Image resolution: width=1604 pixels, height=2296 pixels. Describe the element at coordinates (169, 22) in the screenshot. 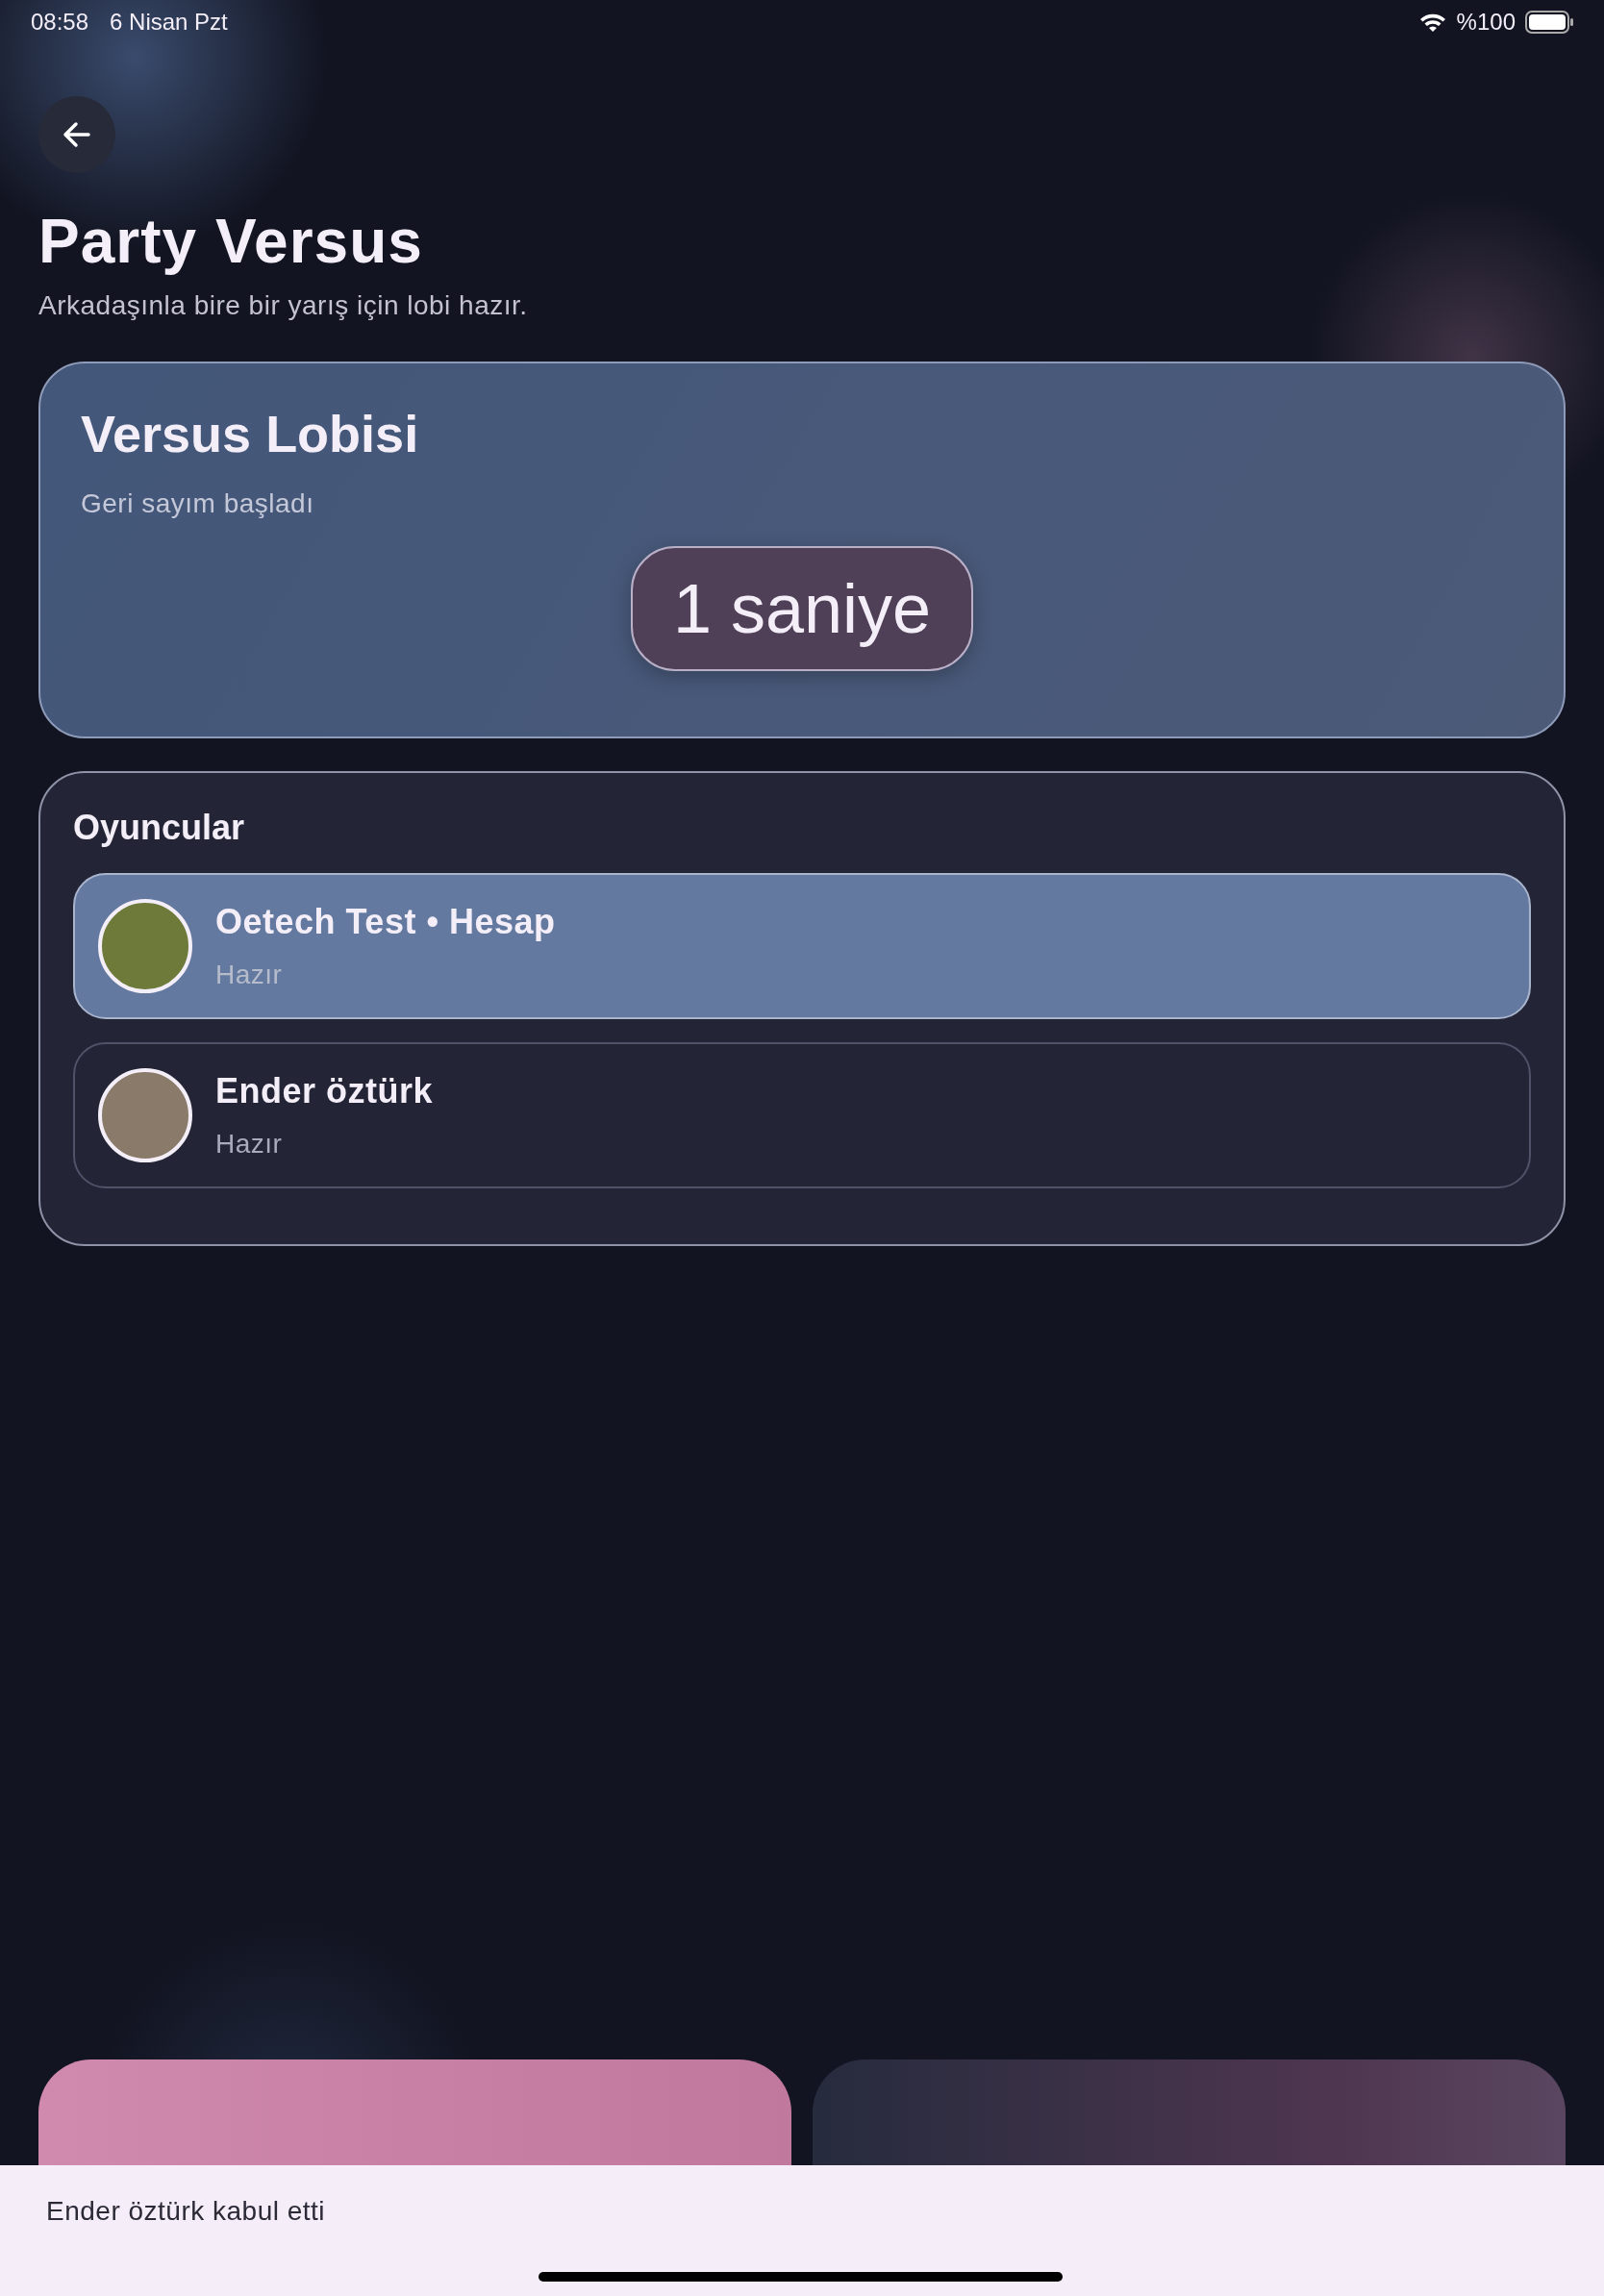

I see `status-date: 6 Nisan Pzt` at that location.